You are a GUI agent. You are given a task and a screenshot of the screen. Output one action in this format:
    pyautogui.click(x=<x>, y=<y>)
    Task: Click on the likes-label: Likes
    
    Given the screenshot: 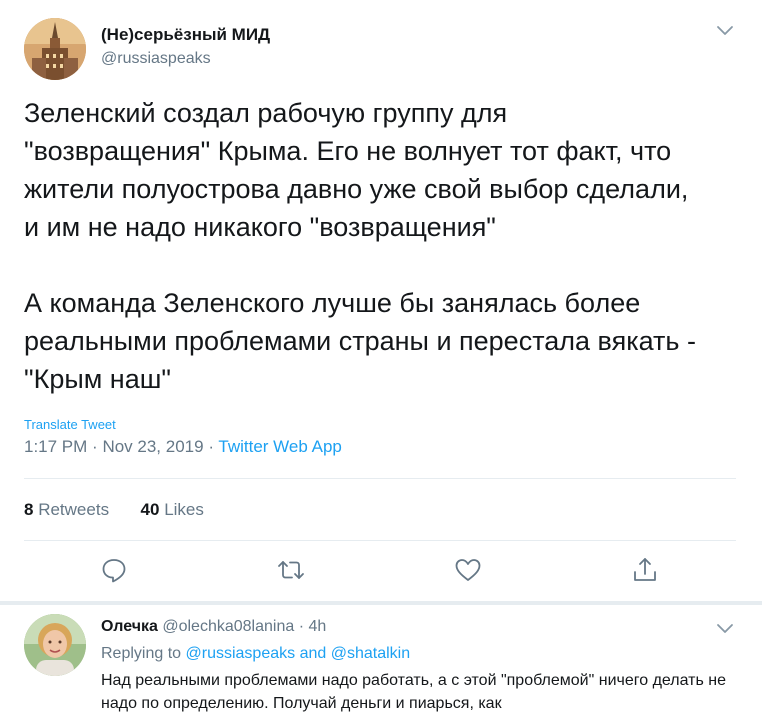 What is the action you would take?
    pyautogui.click(x=184, y=509)
    